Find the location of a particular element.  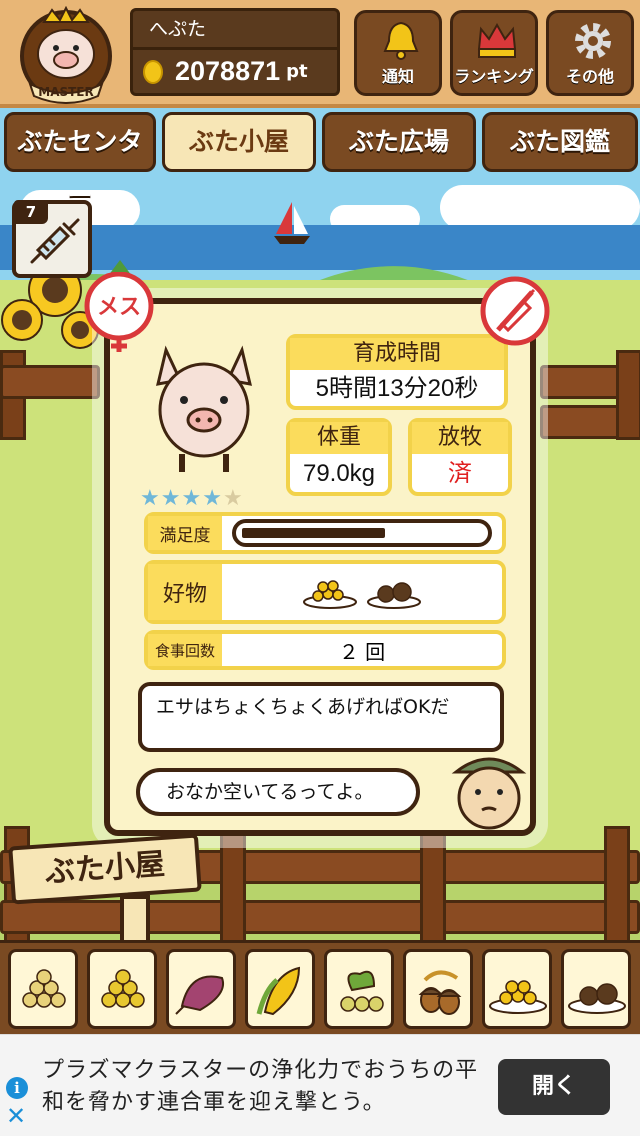

corn-grain-icon is located at coordinates (123, 988).